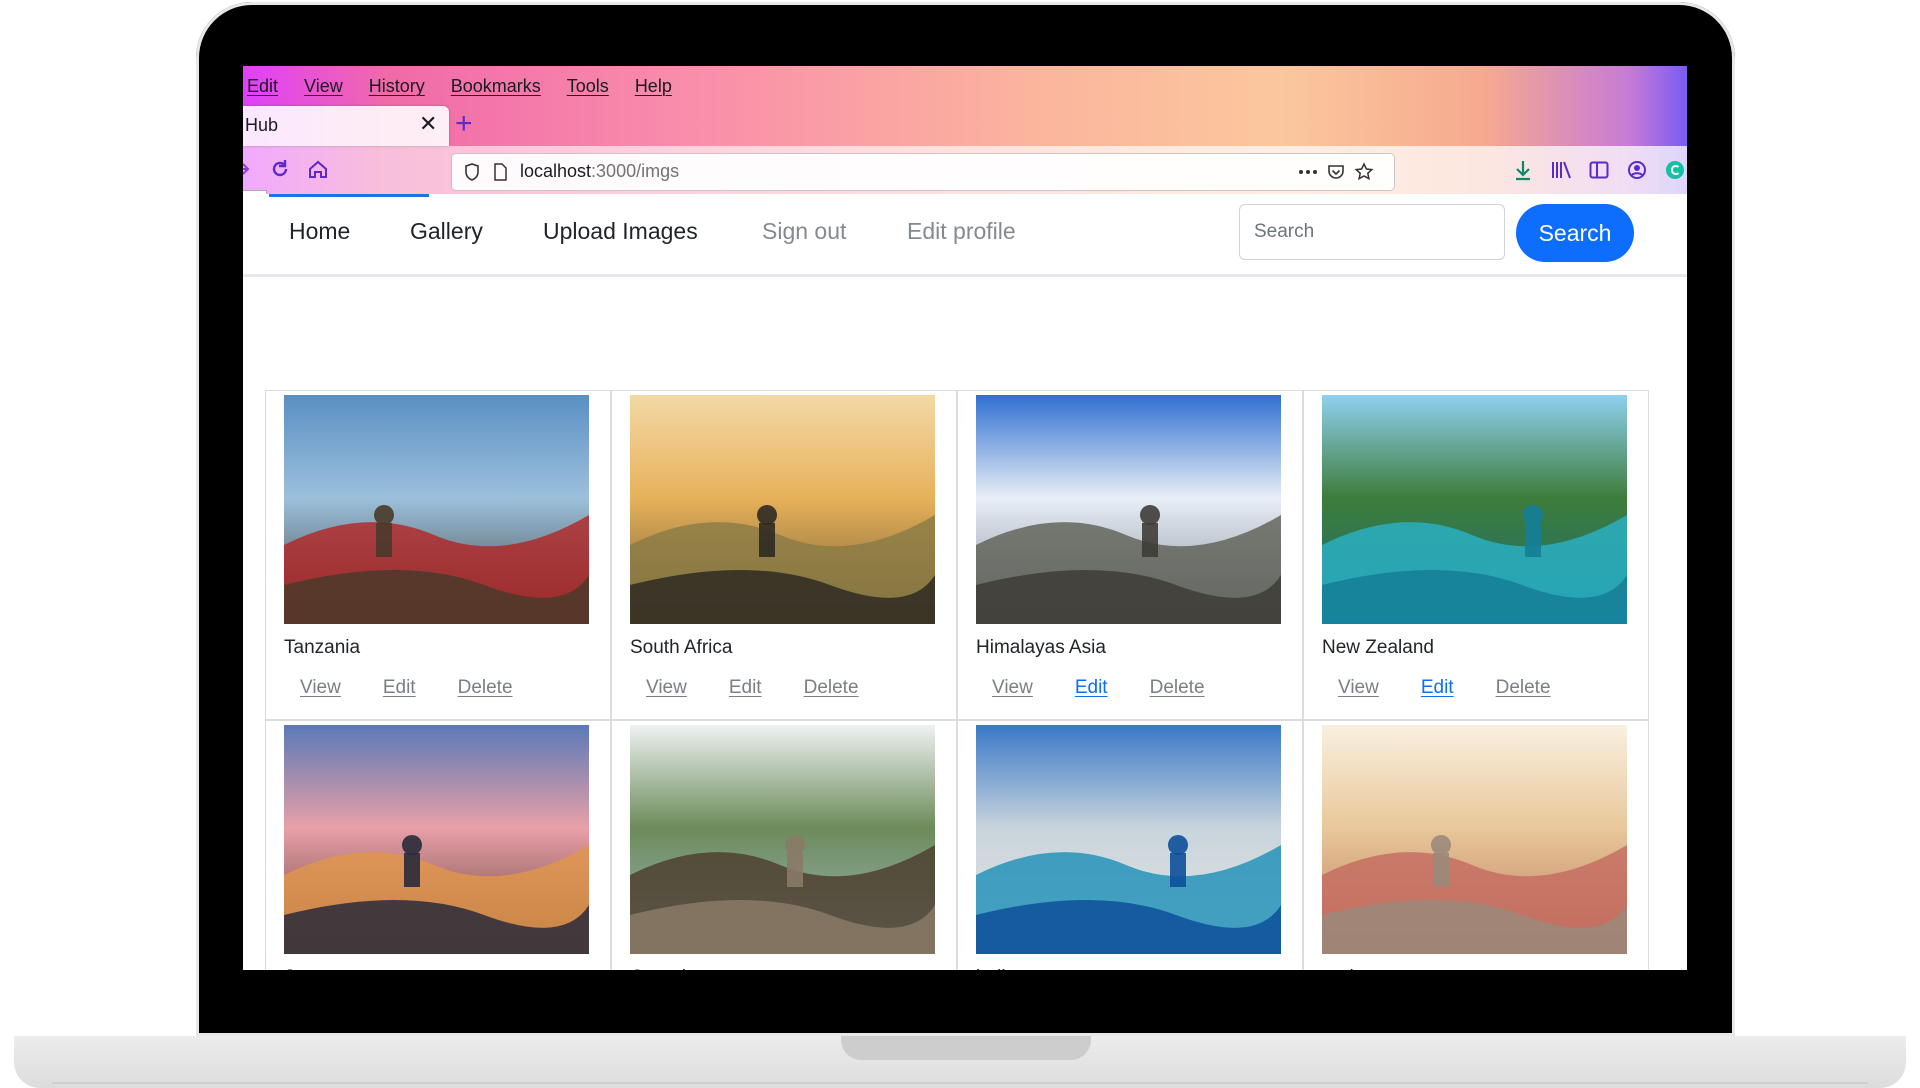  I want to click on url-text: localhost:3000/imgs, so click(599, 171).